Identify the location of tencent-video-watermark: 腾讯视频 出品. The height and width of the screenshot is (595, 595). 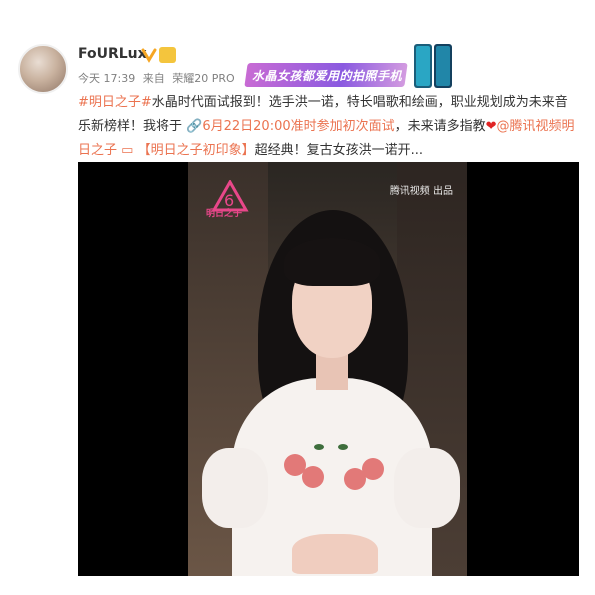
(421, 191).